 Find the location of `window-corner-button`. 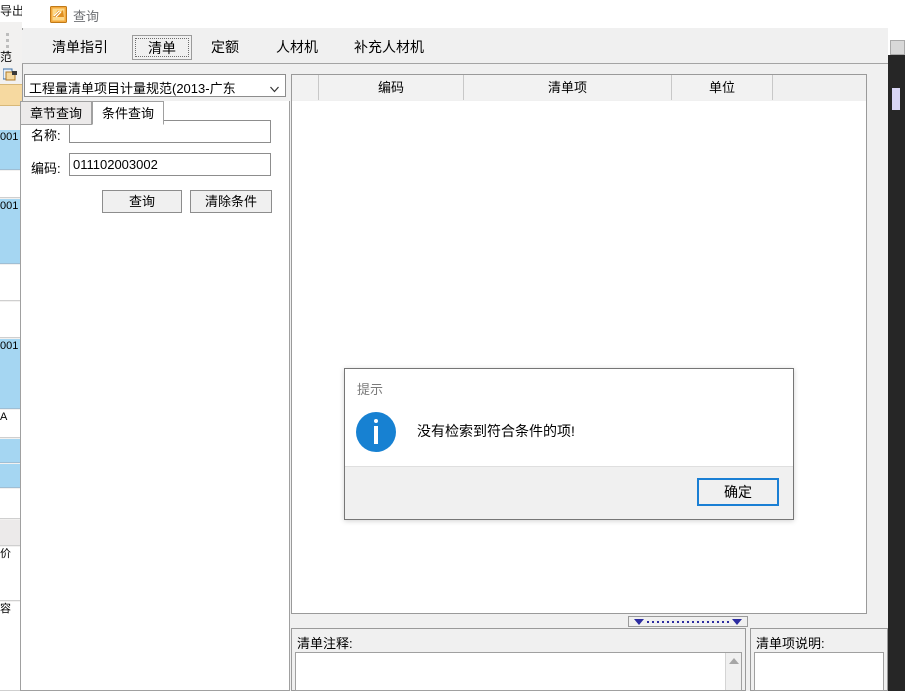

window-corner-button is located at coordinates (897, 47).